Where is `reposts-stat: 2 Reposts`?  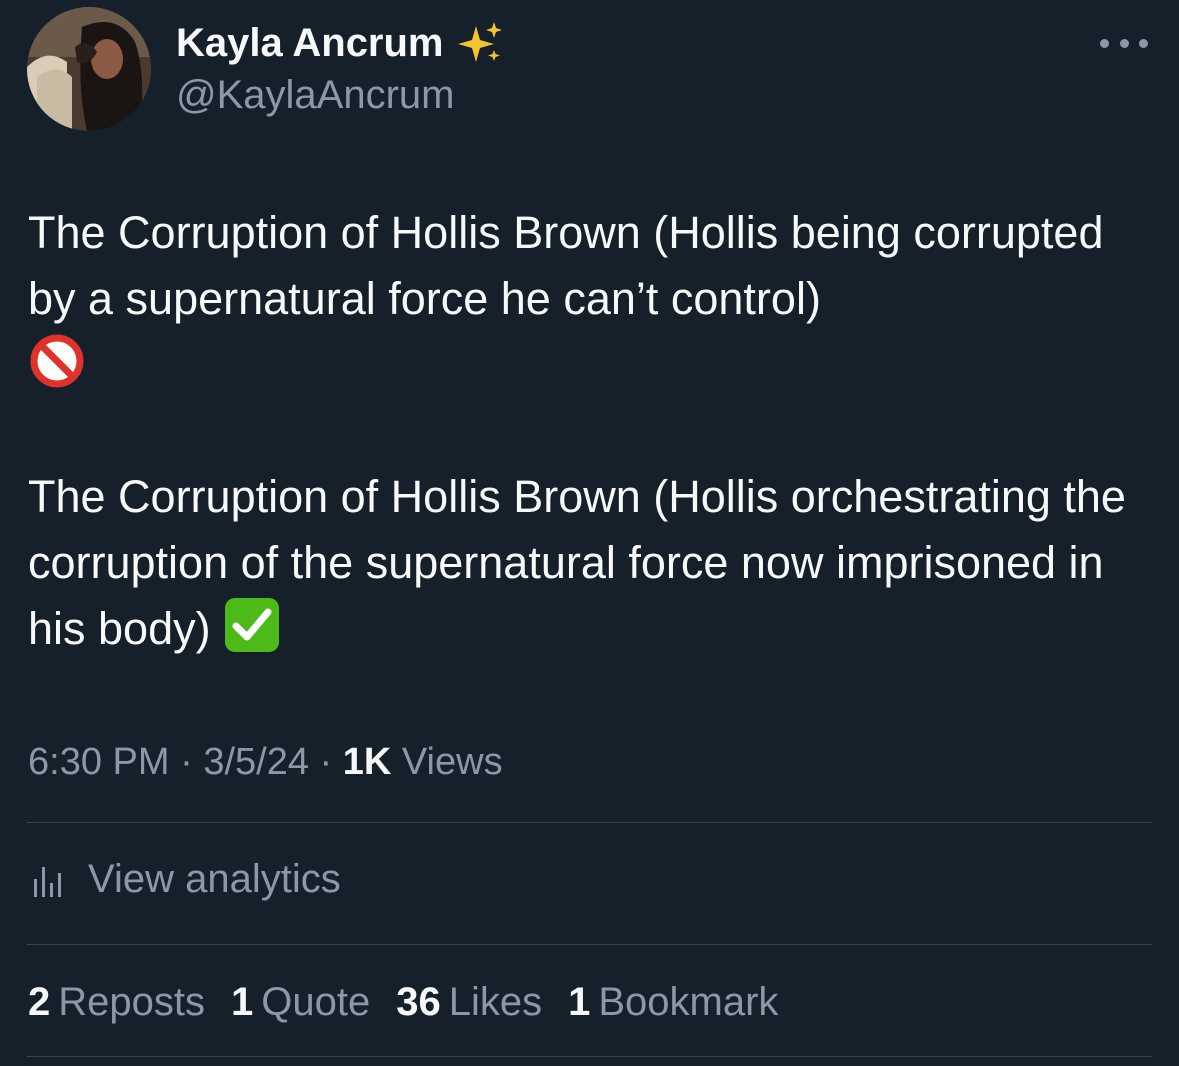
reposts-stat: 2 Reposts is located at coordinates (116, 1002).